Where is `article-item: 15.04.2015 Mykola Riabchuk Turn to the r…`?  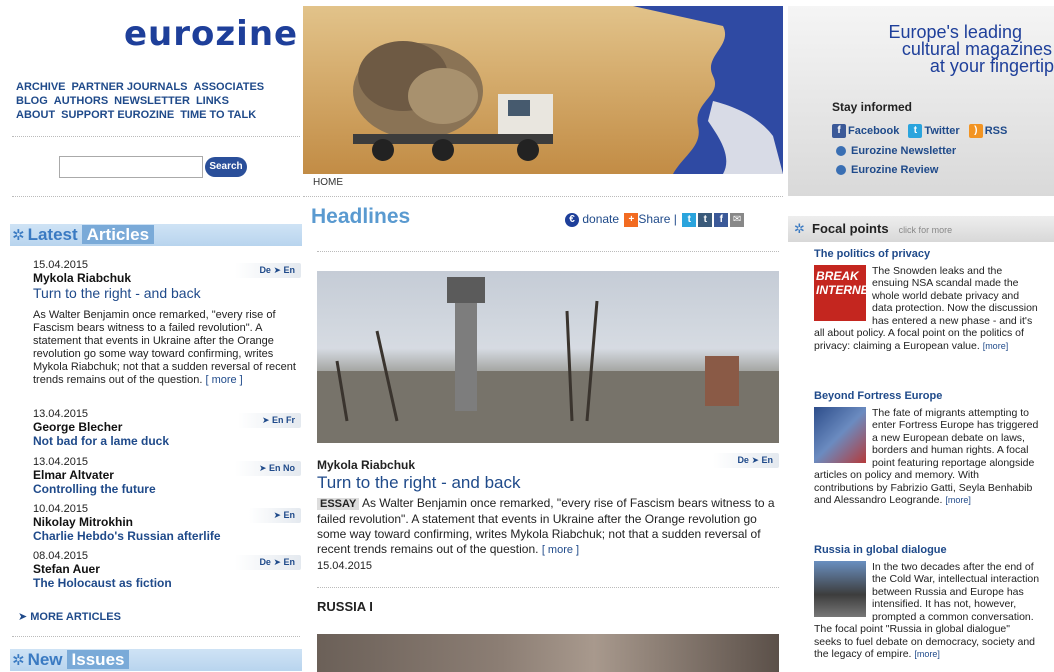
article-item: 15.04.2015 Mykola Riabchuk Turn to the r… is located at coordinates (167, 323).